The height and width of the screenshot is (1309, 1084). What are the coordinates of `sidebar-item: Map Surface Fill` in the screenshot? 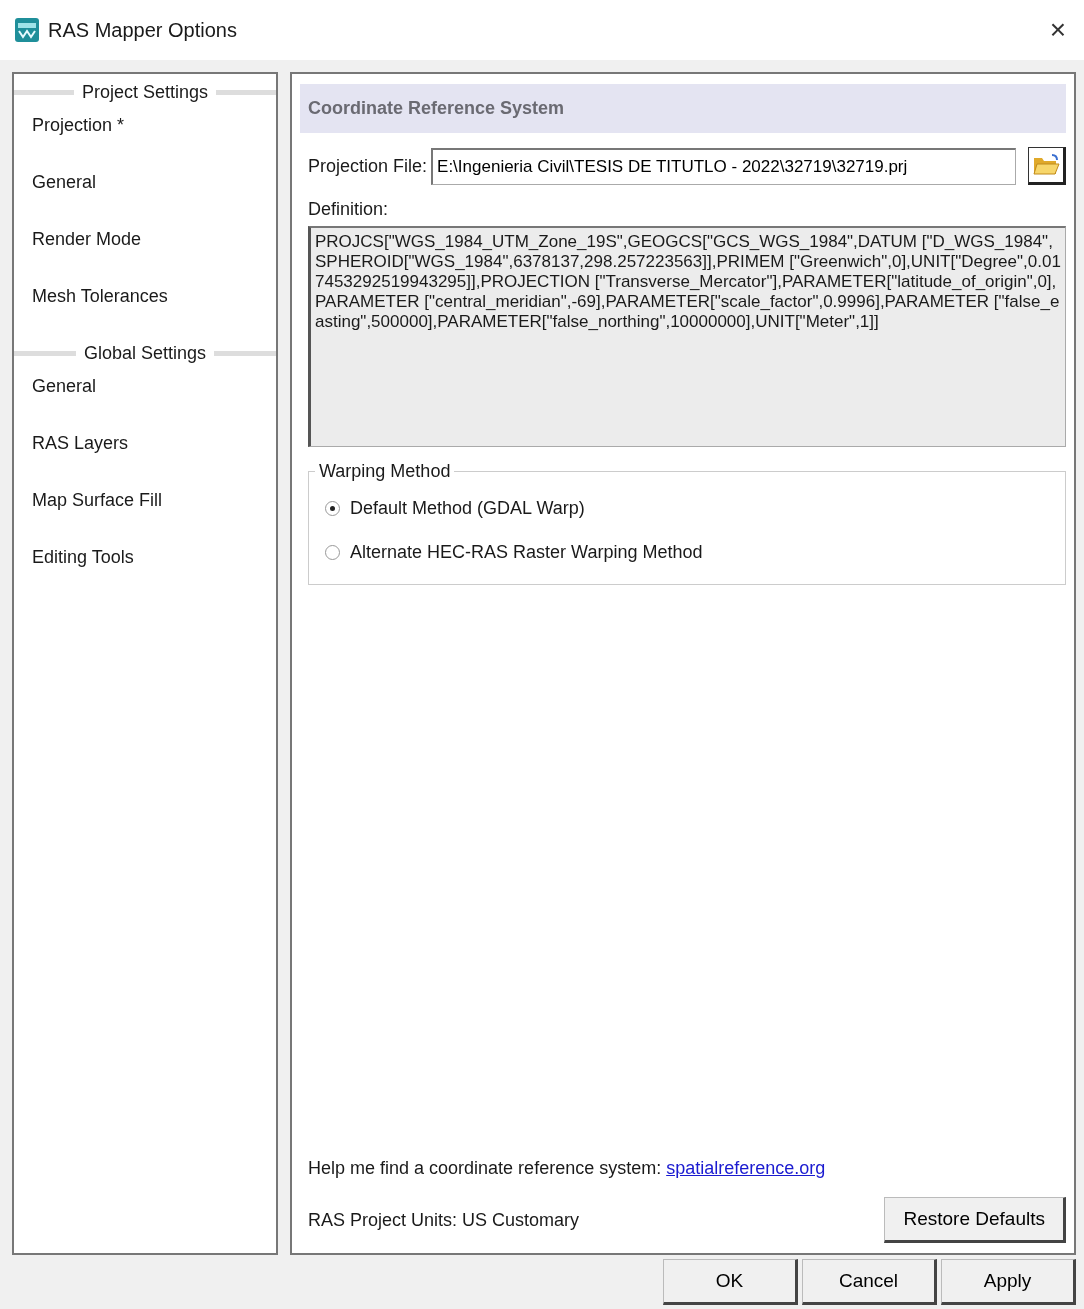 It's located at (97, 500).